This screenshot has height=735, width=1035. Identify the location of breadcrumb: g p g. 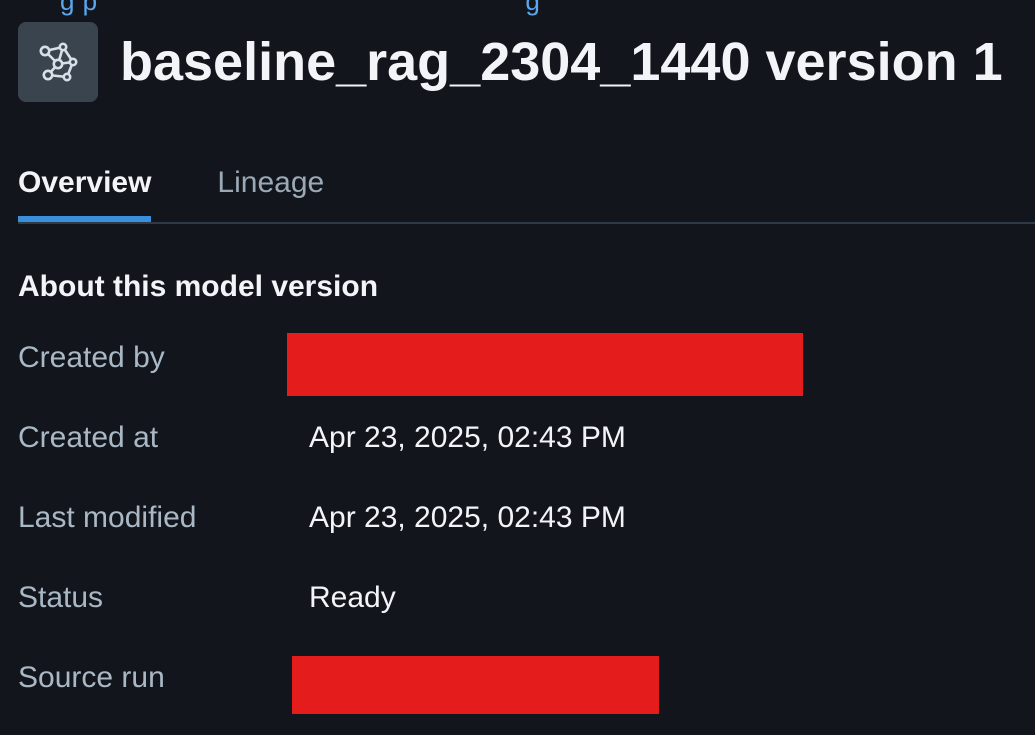
(300, 8).